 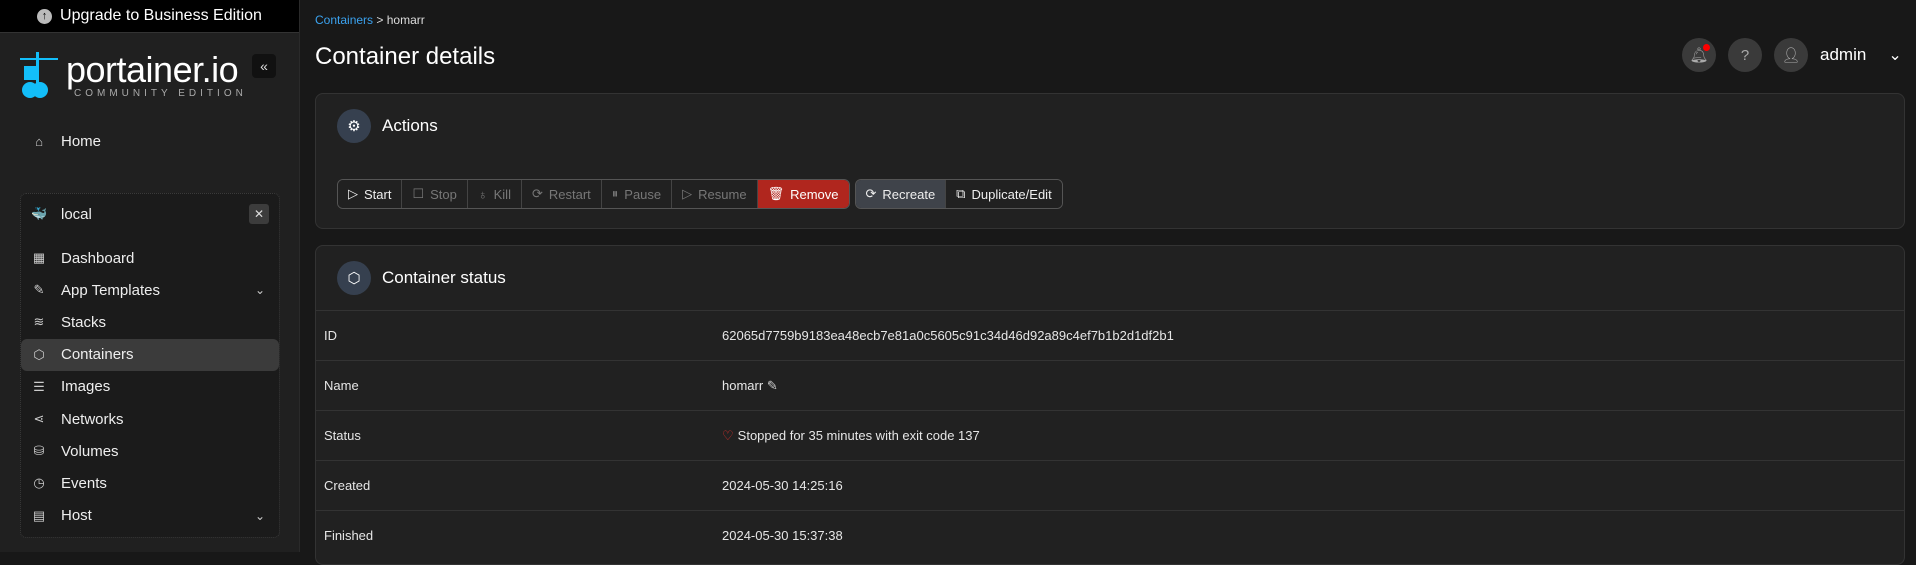 I want to click on sidebar-item-stacks: ≋ Stacks, so click(x=150, y=322).